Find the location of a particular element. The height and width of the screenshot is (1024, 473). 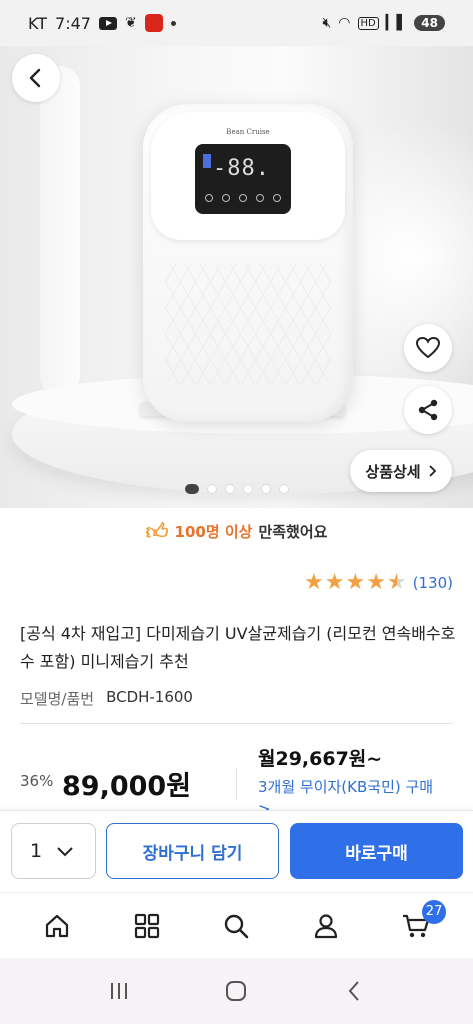

home-icon is located at coordinates (56, 925).